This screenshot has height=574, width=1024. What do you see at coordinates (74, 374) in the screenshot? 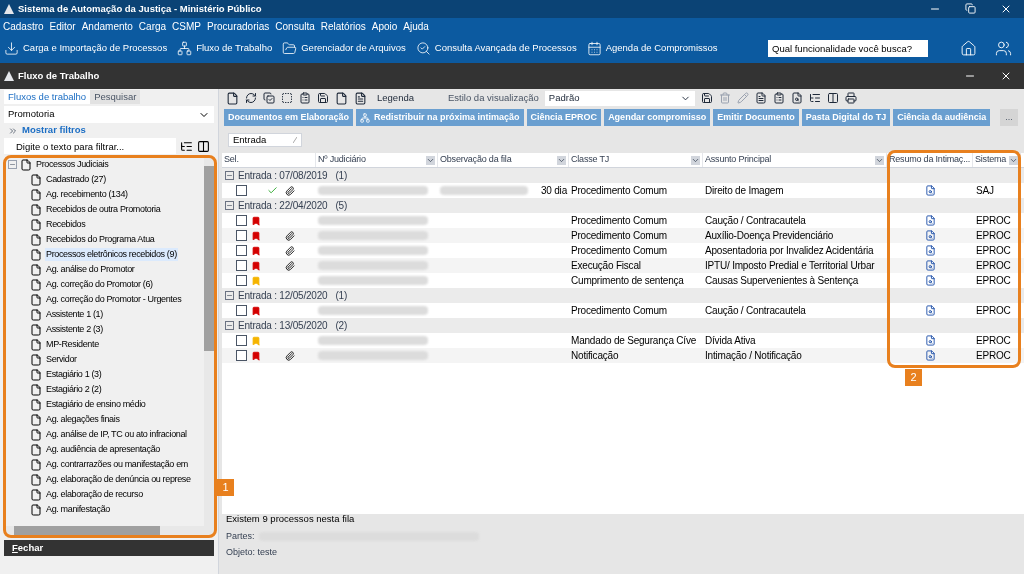
I see `tree-item: Estagiário 1 (3)` at bounding box center [74, 374].